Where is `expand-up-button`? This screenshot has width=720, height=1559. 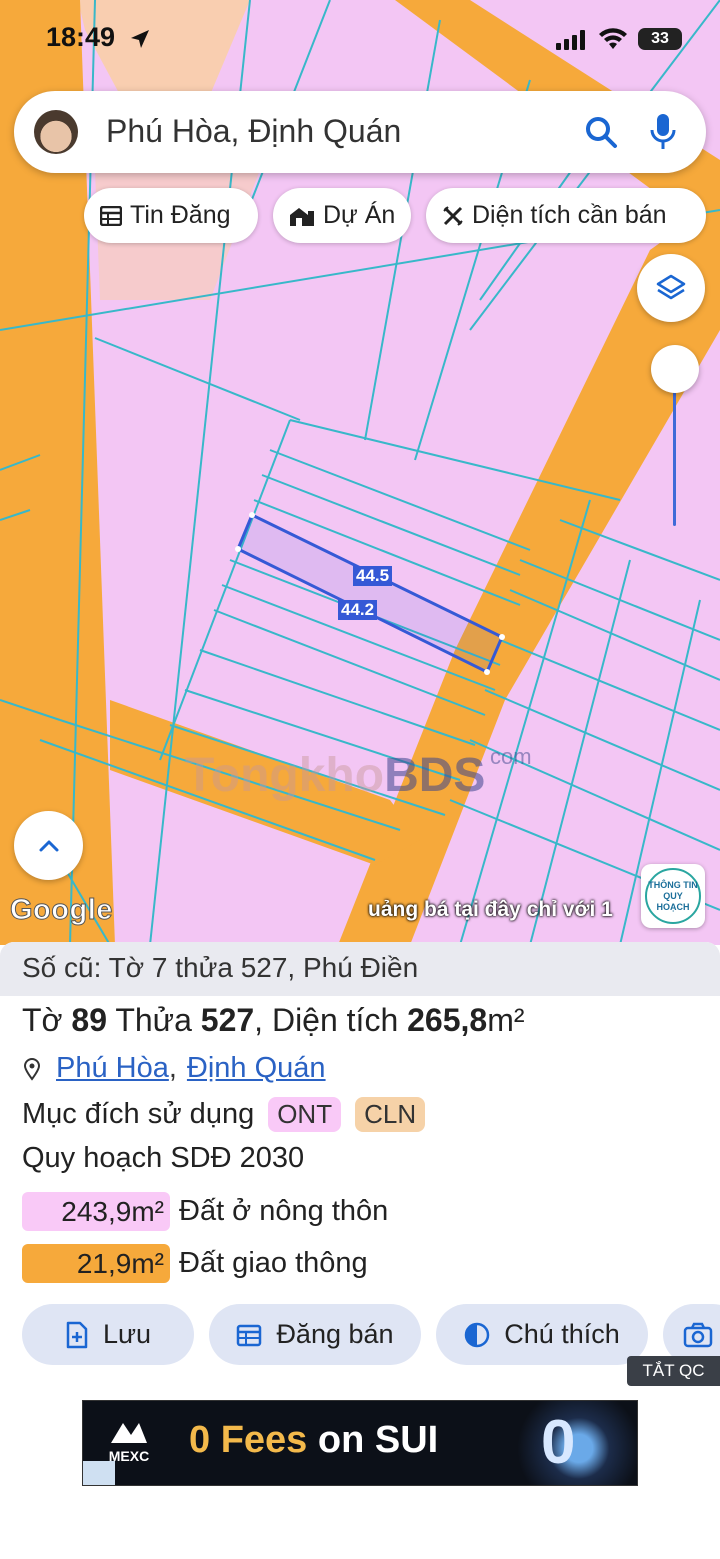 expand-up-button is located at coordinates (48, 845).